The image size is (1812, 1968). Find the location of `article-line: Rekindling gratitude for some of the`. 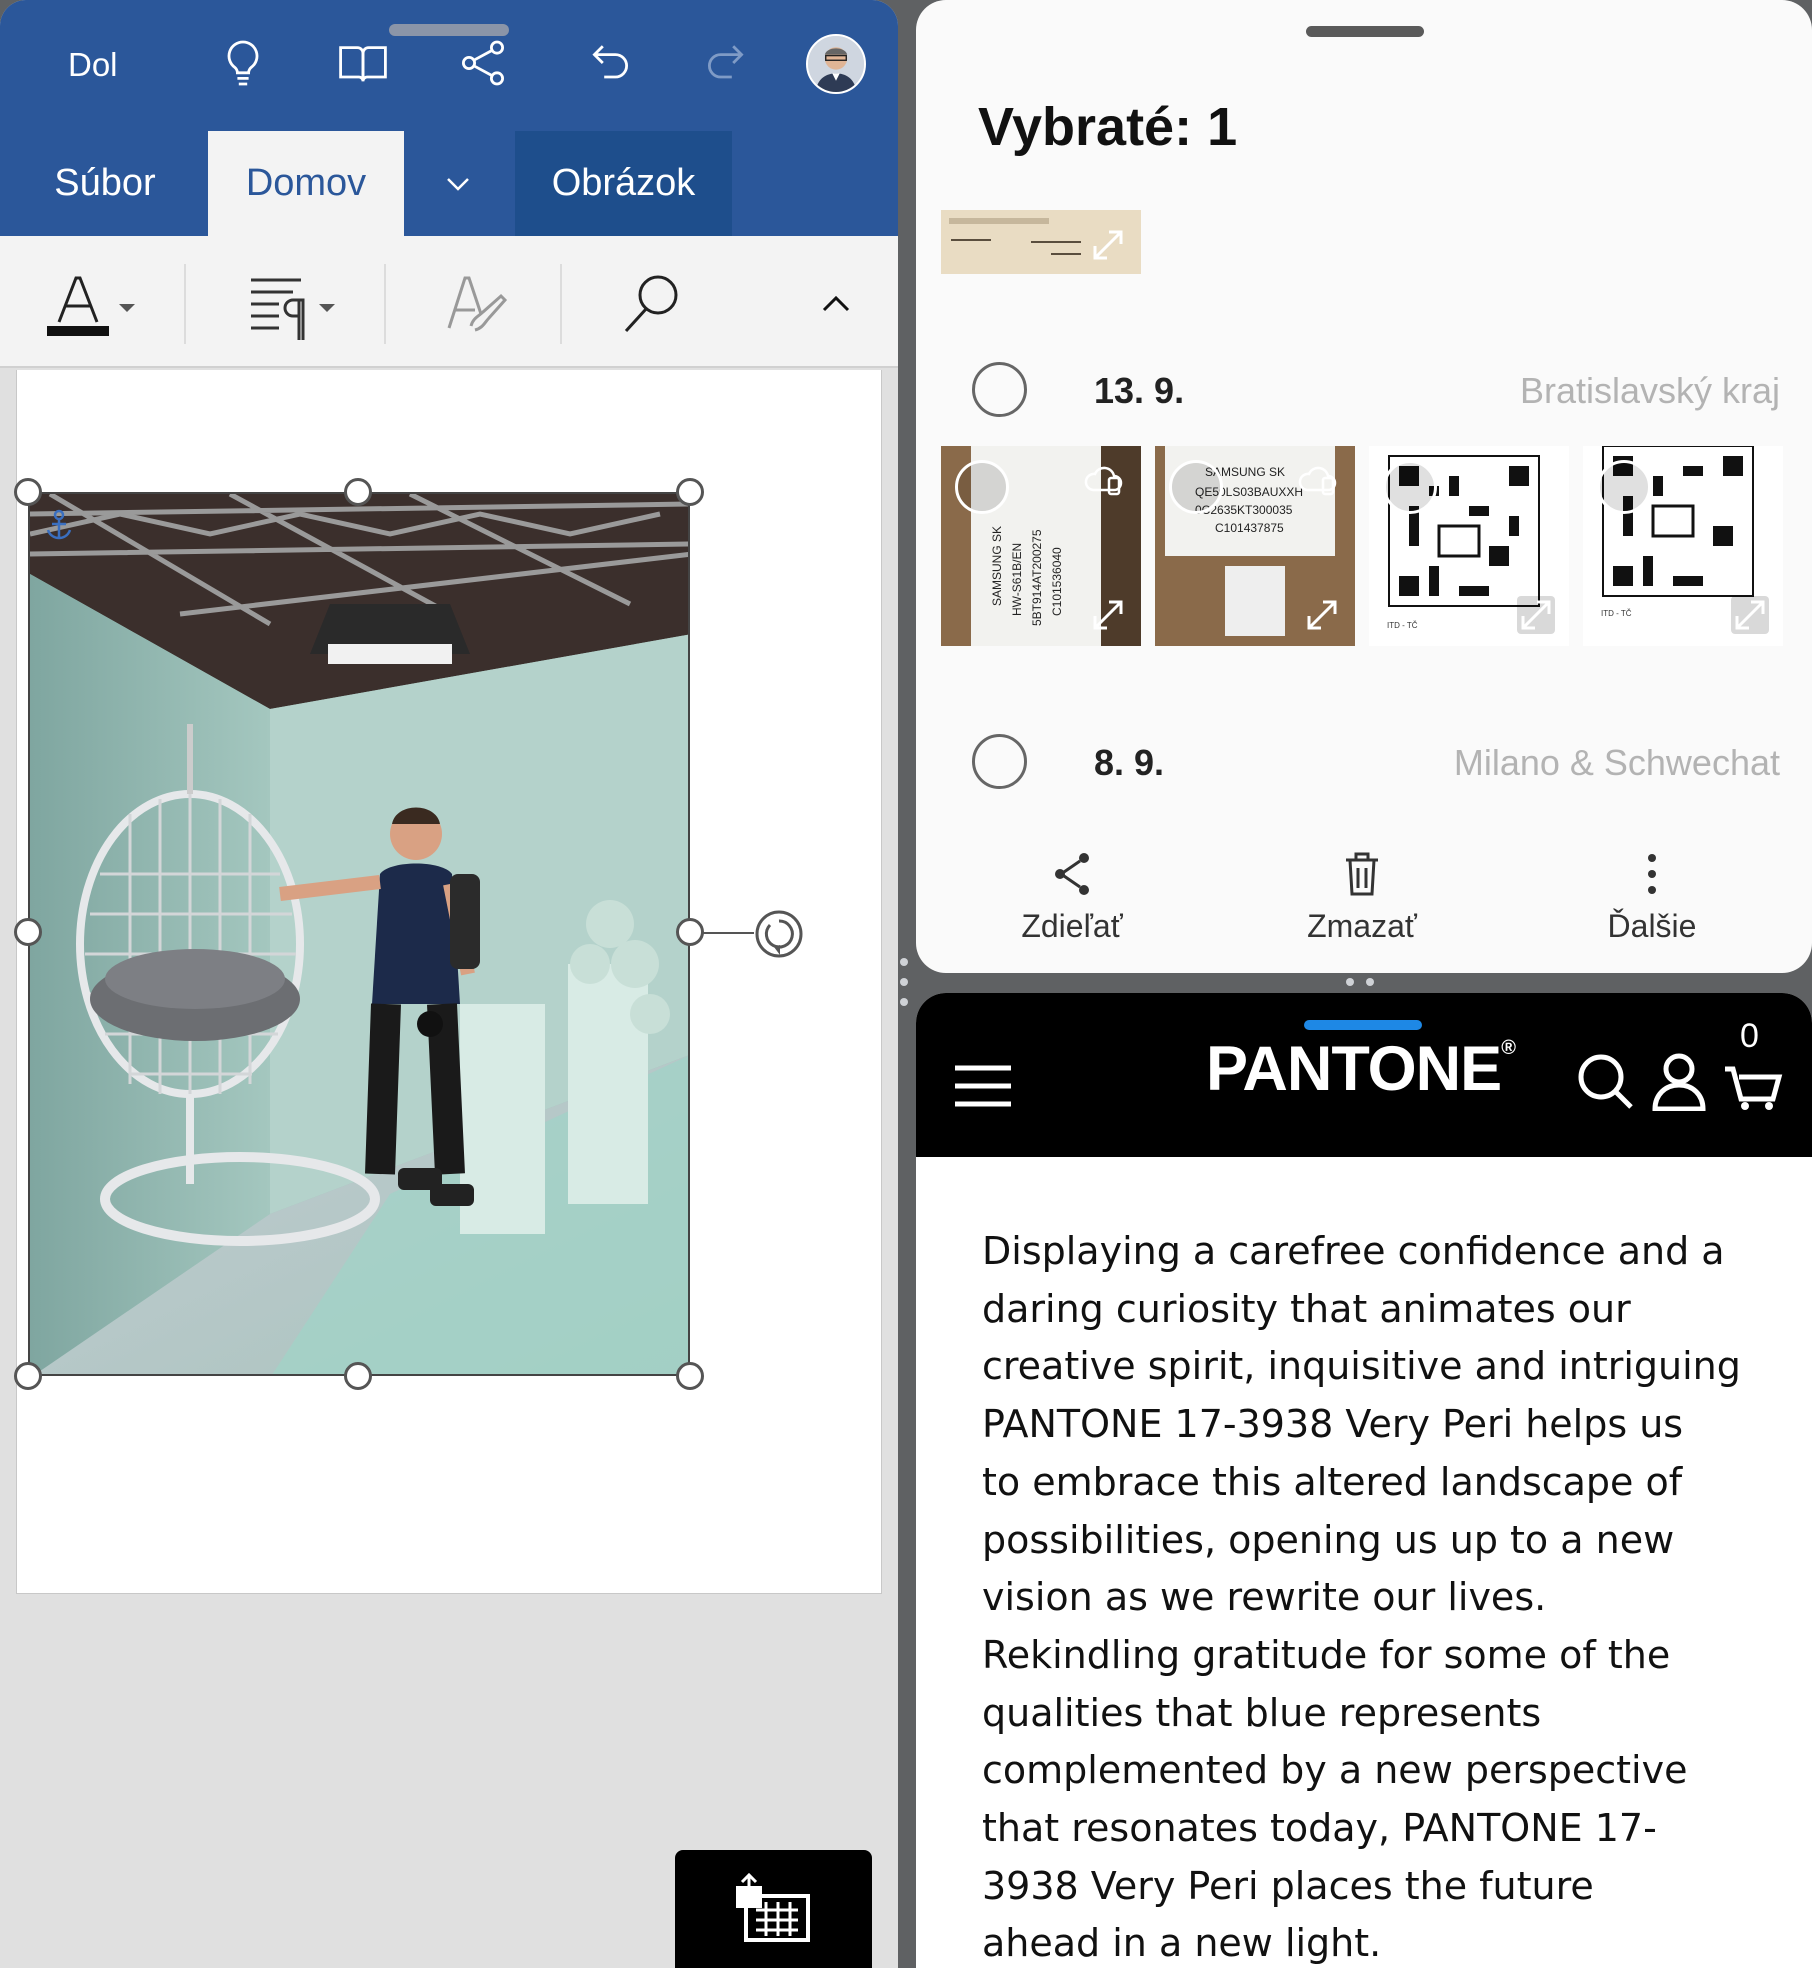

article-line: Rekindling gratitude for some of the is located at coordinates (1326, 1654).